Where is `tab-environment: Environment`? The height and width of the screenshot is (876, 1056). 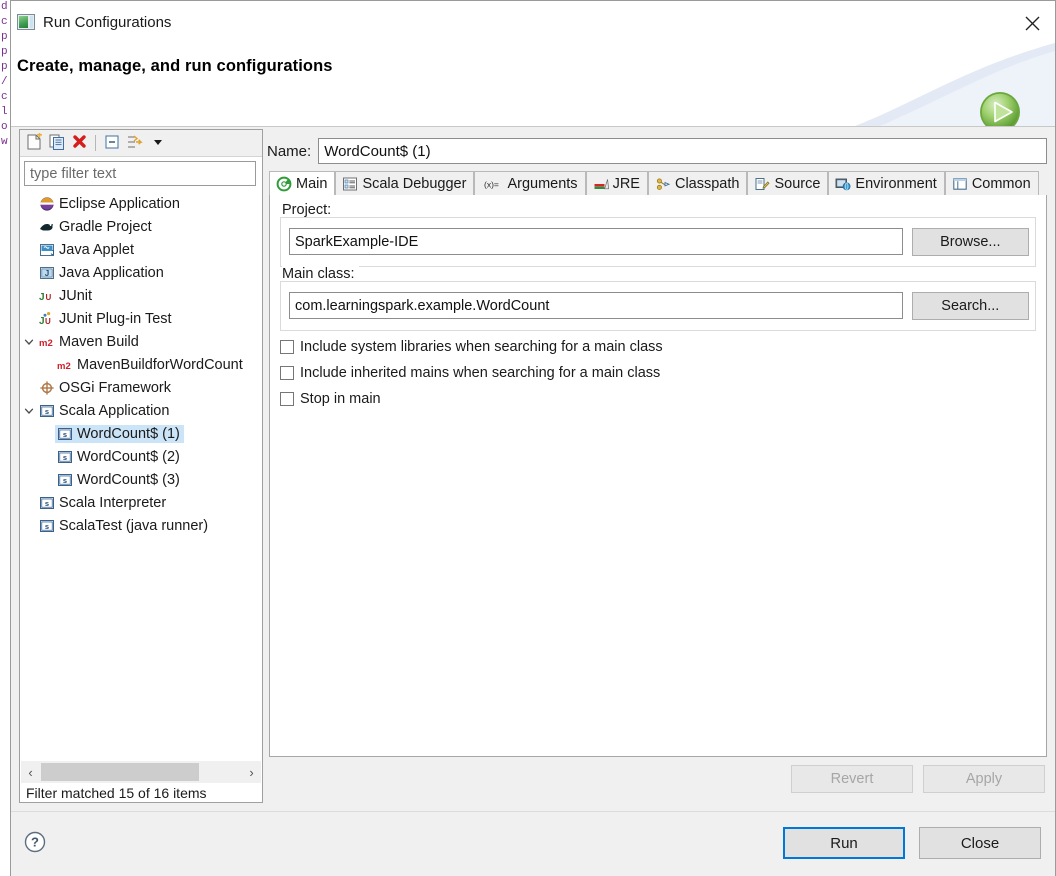
tab-environment: Environment is located at coordinates (886, 183).